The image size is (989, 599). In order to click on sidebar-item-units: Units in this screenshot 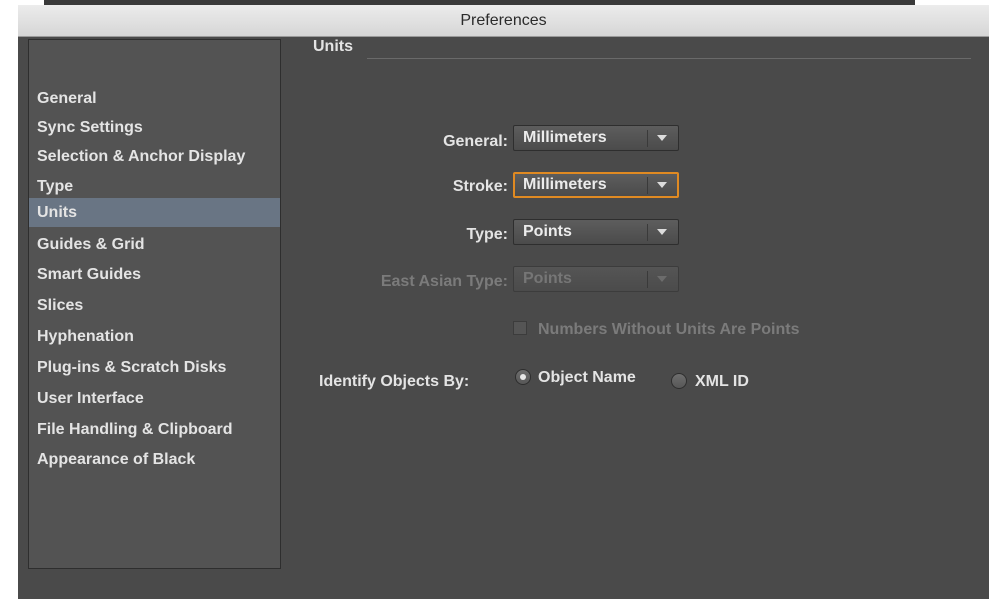, I will do `click(154, 212)`.